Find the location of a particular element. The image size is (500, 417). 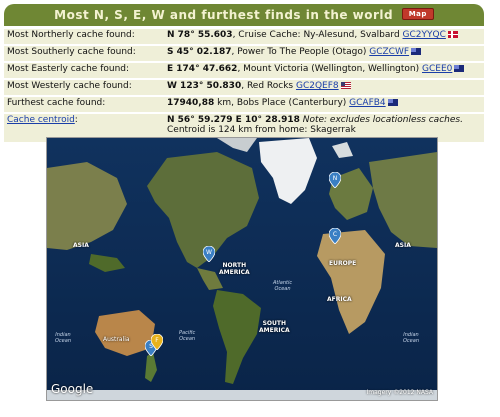

coord: E 174° 47.662 is located at coordinates (202, 69).